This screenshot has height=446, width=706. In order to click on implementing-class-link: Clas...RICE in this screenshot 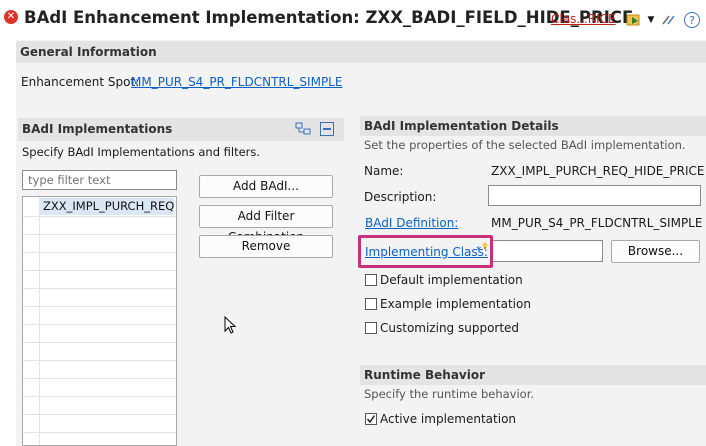, I will do `click(583, 19)`.